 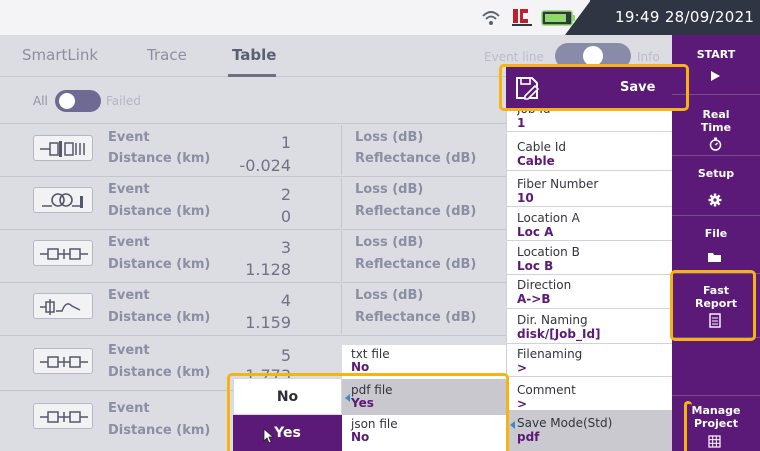 I want to click on event-number: 5, so click(x=285, y=355).